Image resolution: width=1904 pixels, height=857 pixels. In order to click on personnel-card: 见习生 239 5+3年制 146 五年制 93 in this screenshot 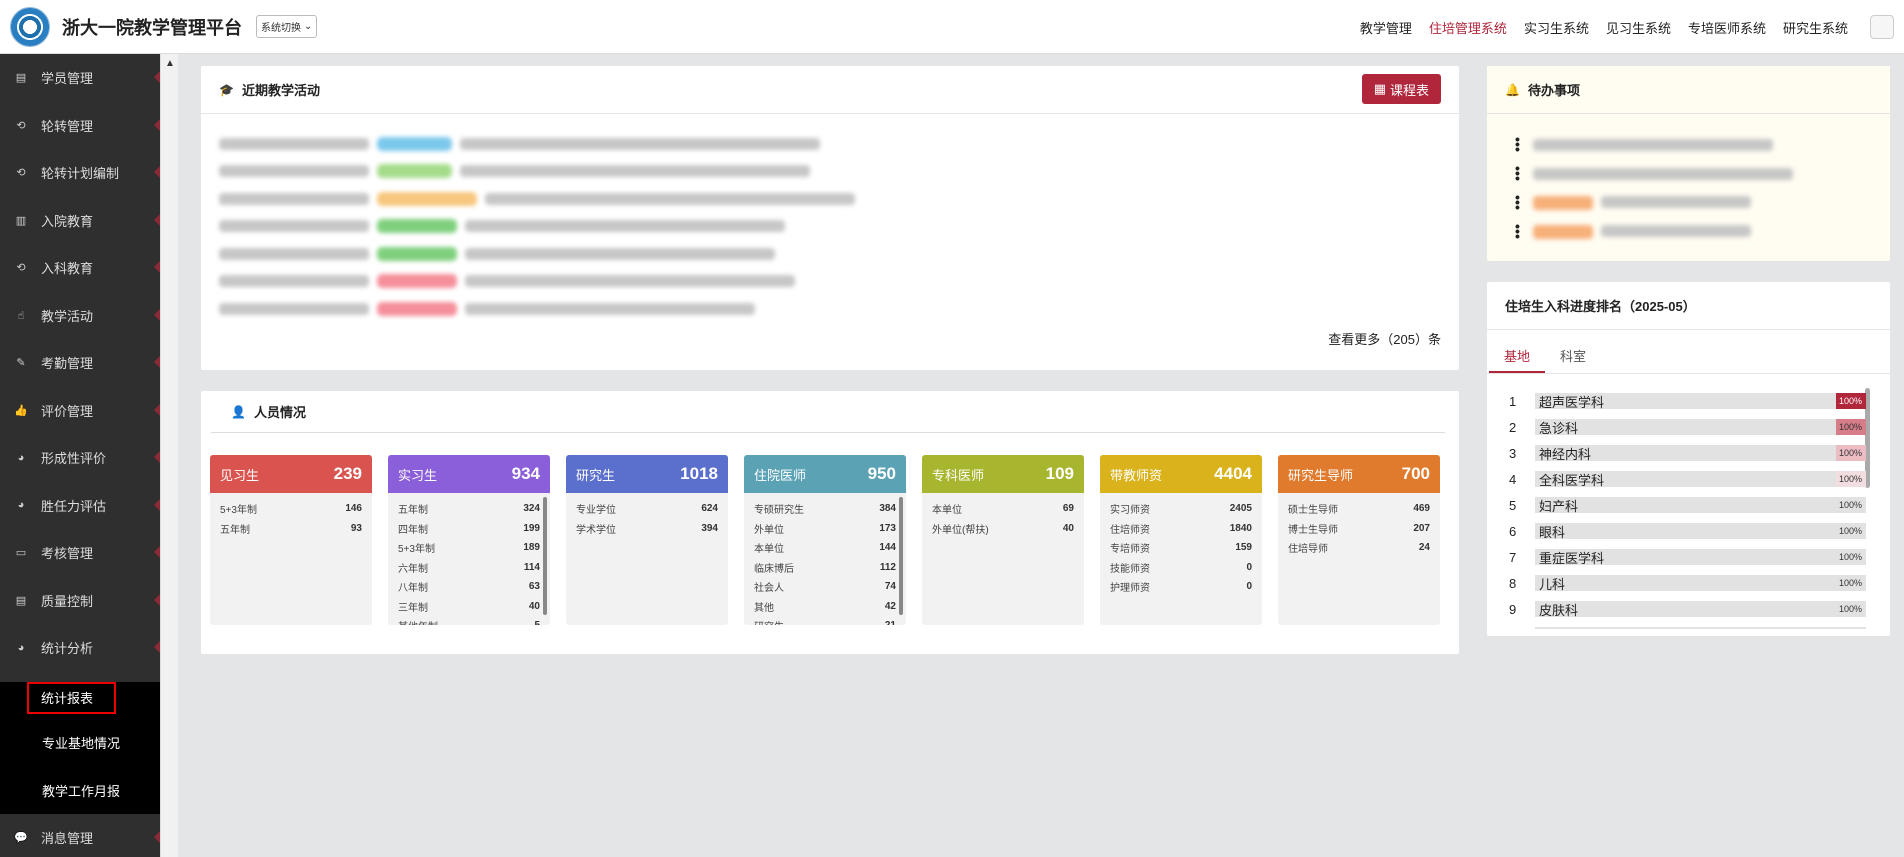, I will do `click(291, 540)`.